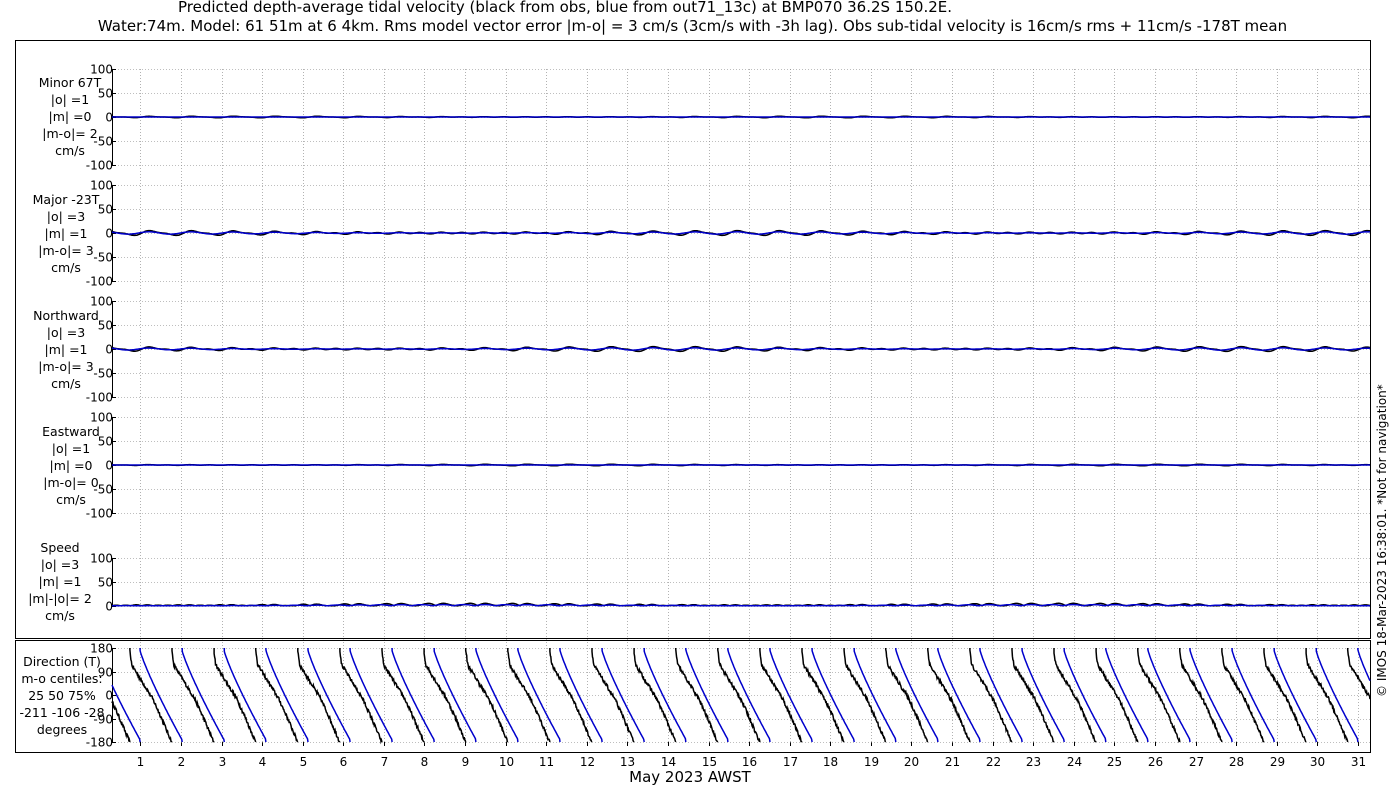 This screenshot has height=800, width=1400. I want to click on x-tick-label: 1, so click(141, 762).